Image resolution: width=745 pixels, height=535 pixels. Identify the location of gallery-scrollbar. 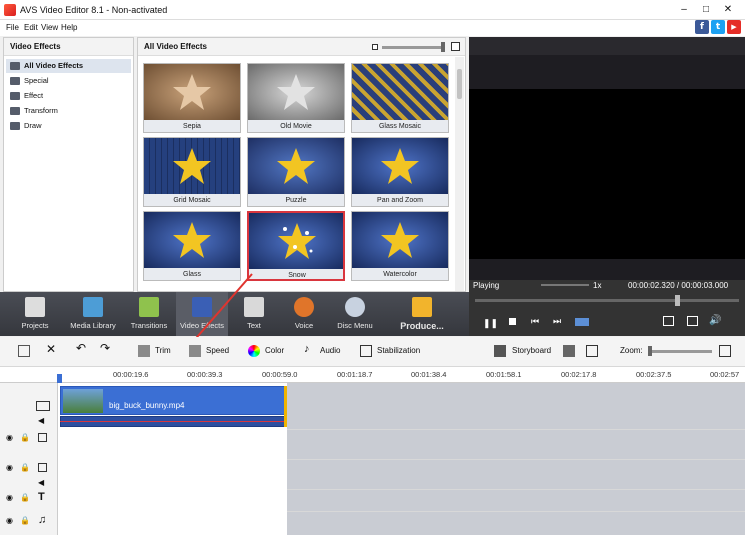
(459, 174).